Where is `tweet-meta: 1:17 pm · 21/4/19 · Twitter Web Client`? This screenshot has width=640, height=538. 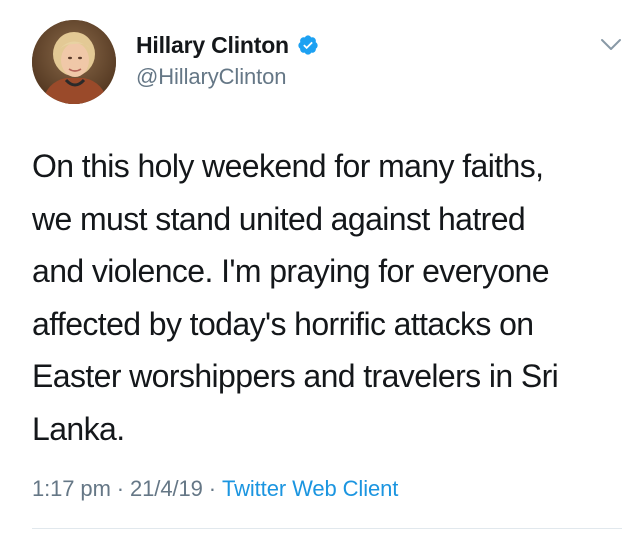 tweet-meta: 1:17 pm · 21/4/19 · Twitter Web Client is located at coordinates (215, 489).